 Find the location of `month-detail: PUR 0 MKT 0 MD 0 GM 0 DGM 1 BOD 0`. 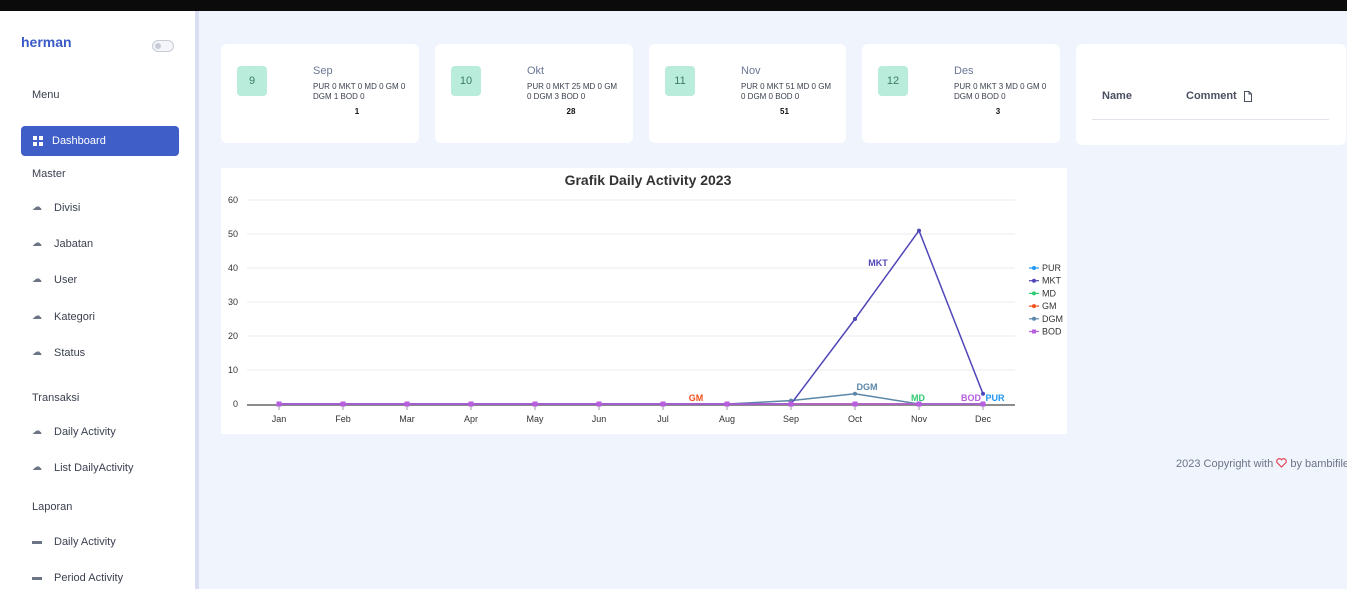

month-detail: PUR 0 MKT 0 MD 0 GM 0 DGM 1 BOD 0 is located at coordinates (359, 91).